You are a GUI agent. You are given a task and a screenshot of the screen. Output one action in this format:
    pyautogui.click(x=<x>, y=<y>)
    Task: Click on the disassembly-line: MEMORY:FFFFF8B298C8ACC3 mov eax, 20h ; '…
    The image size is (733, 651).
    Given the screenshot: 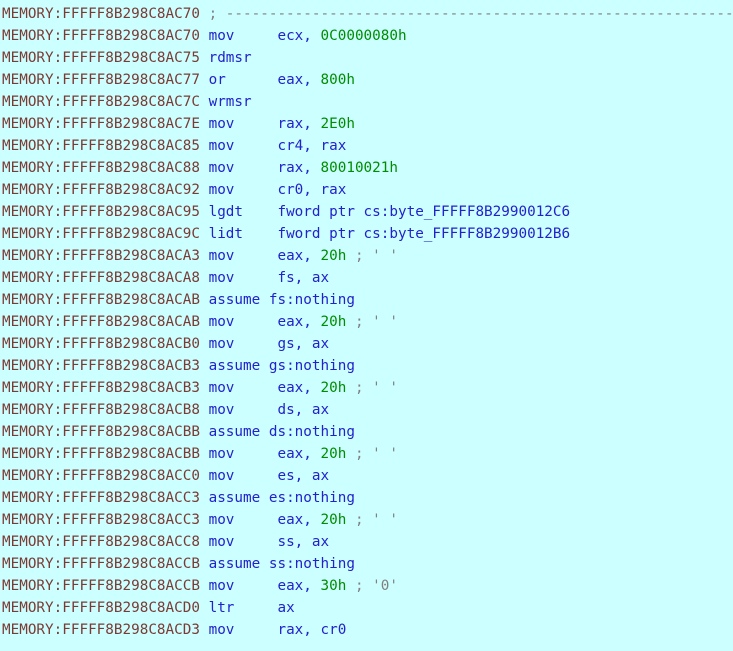 What is the action you would take?
    pyautogui.click(x=367, y=520)
    